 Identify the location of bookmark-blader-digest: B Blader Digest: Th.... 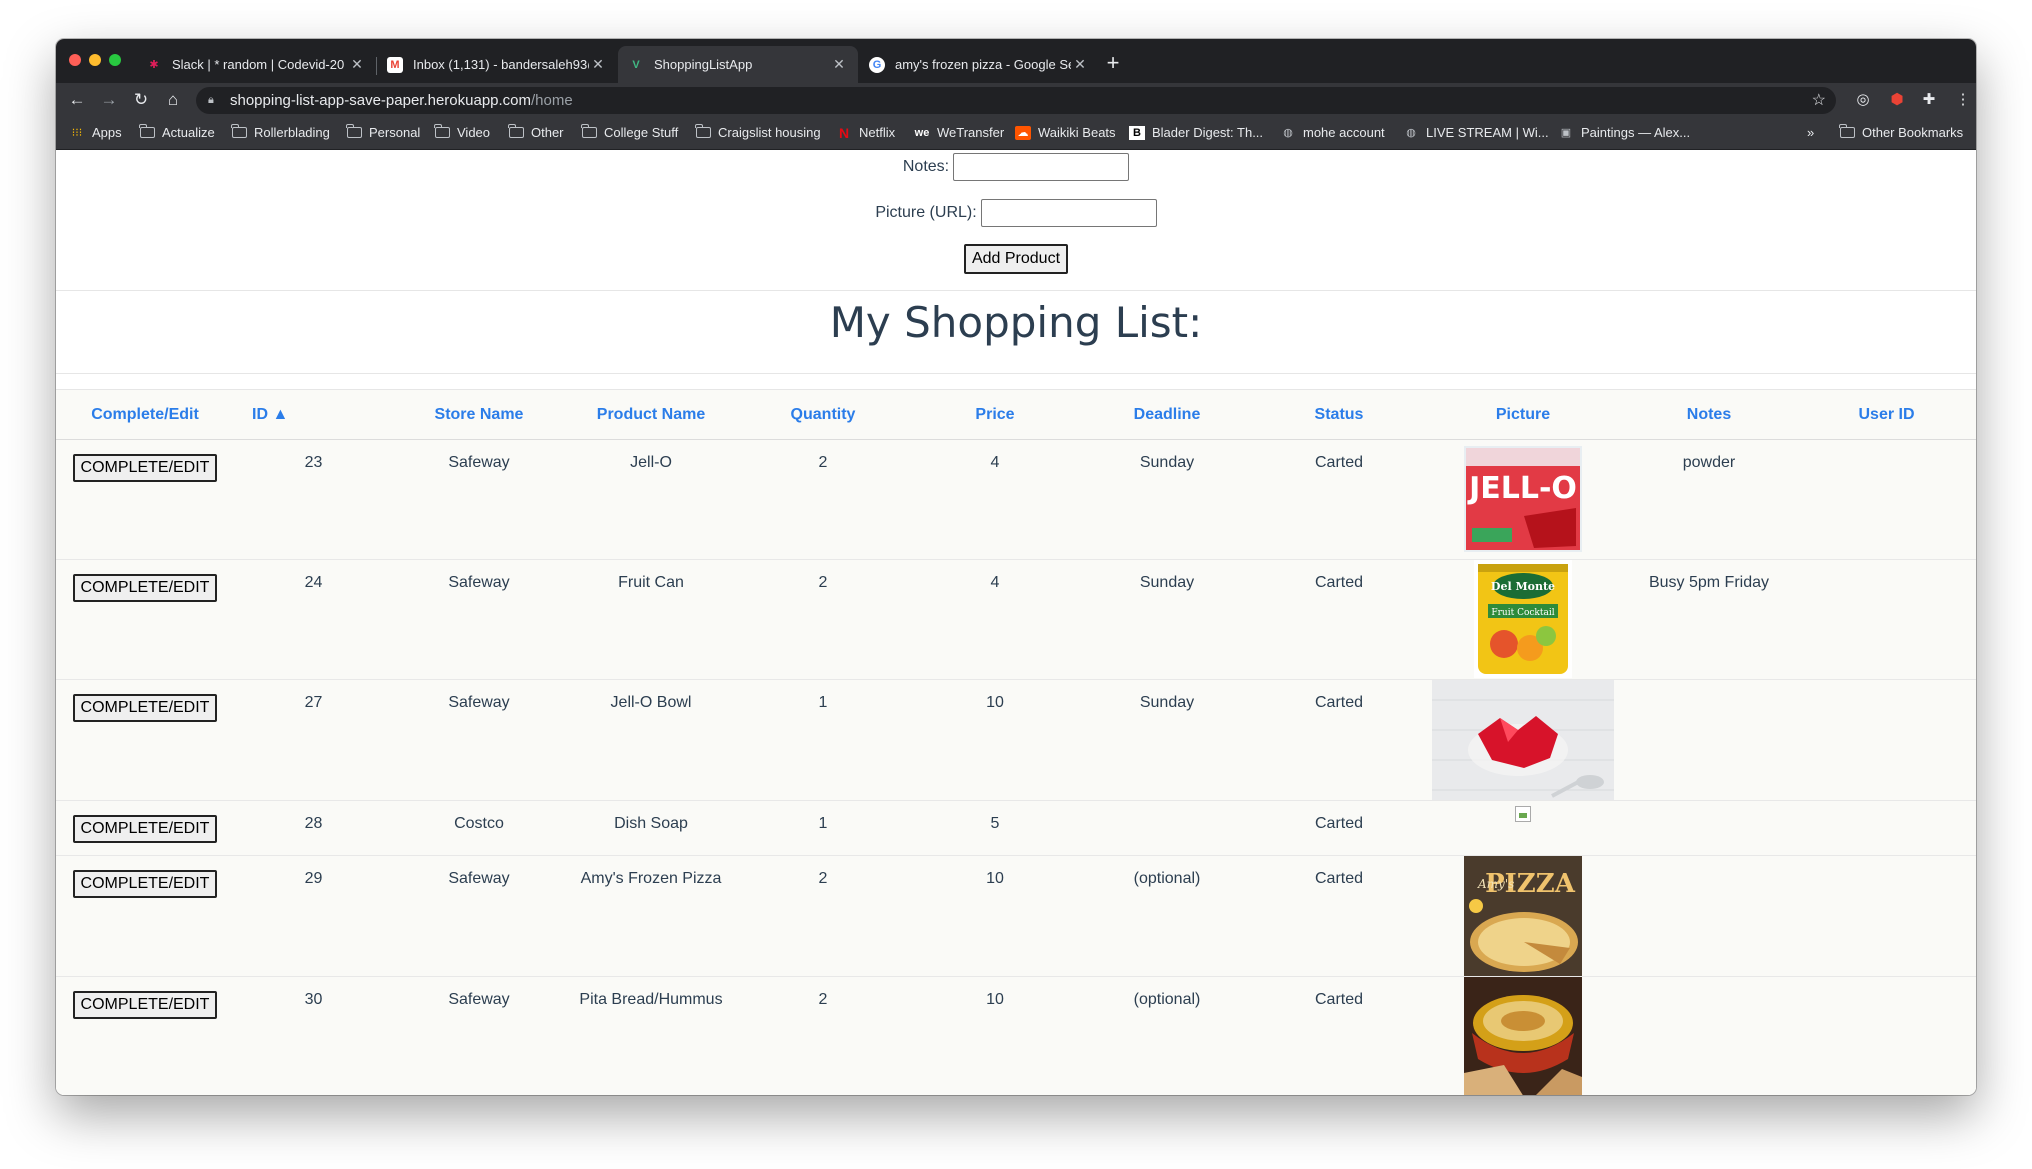
(1196, 132).